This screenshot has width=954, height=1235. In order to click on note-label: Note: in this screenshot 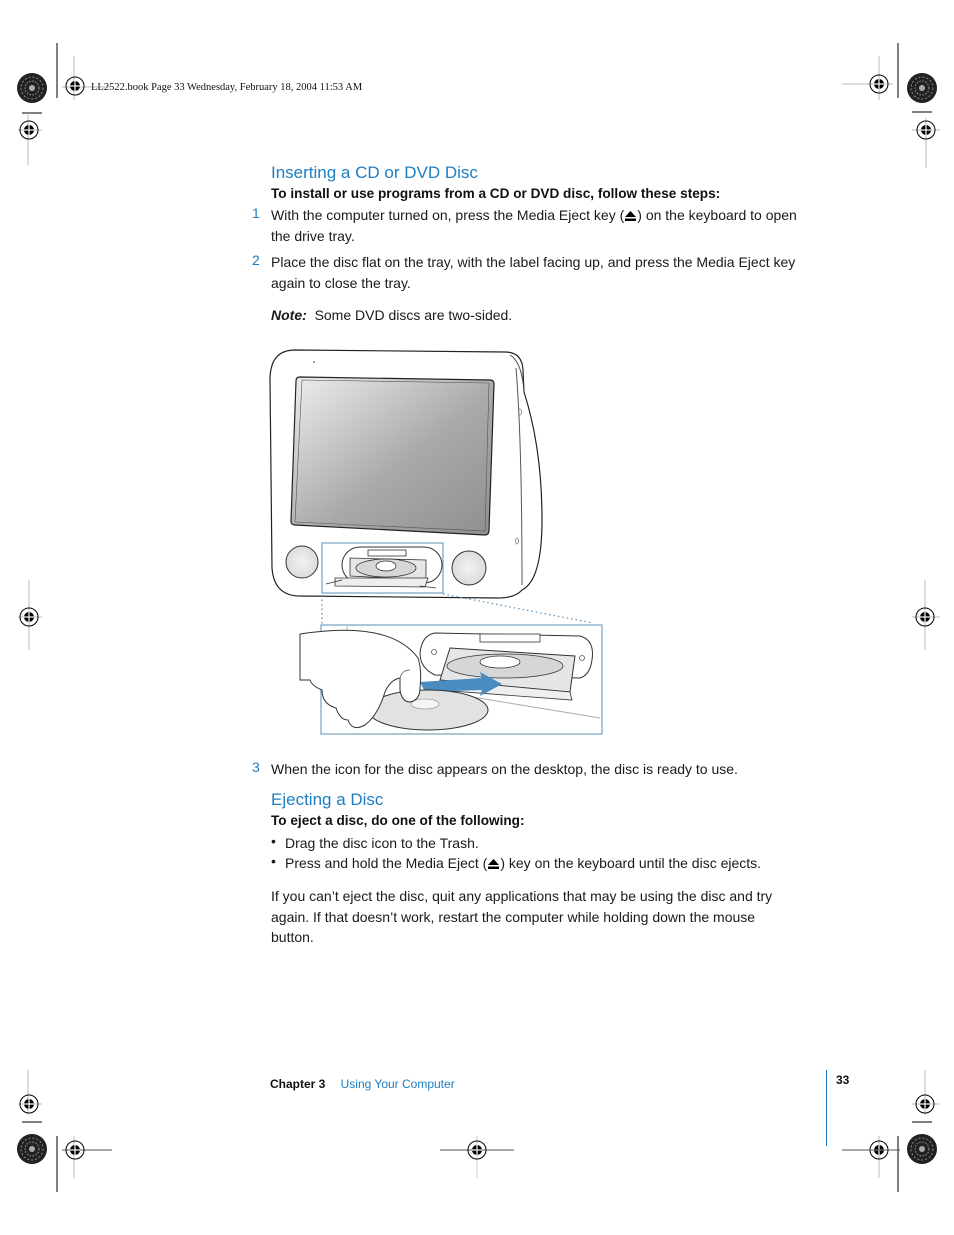, I will do `click(289, 315)`.